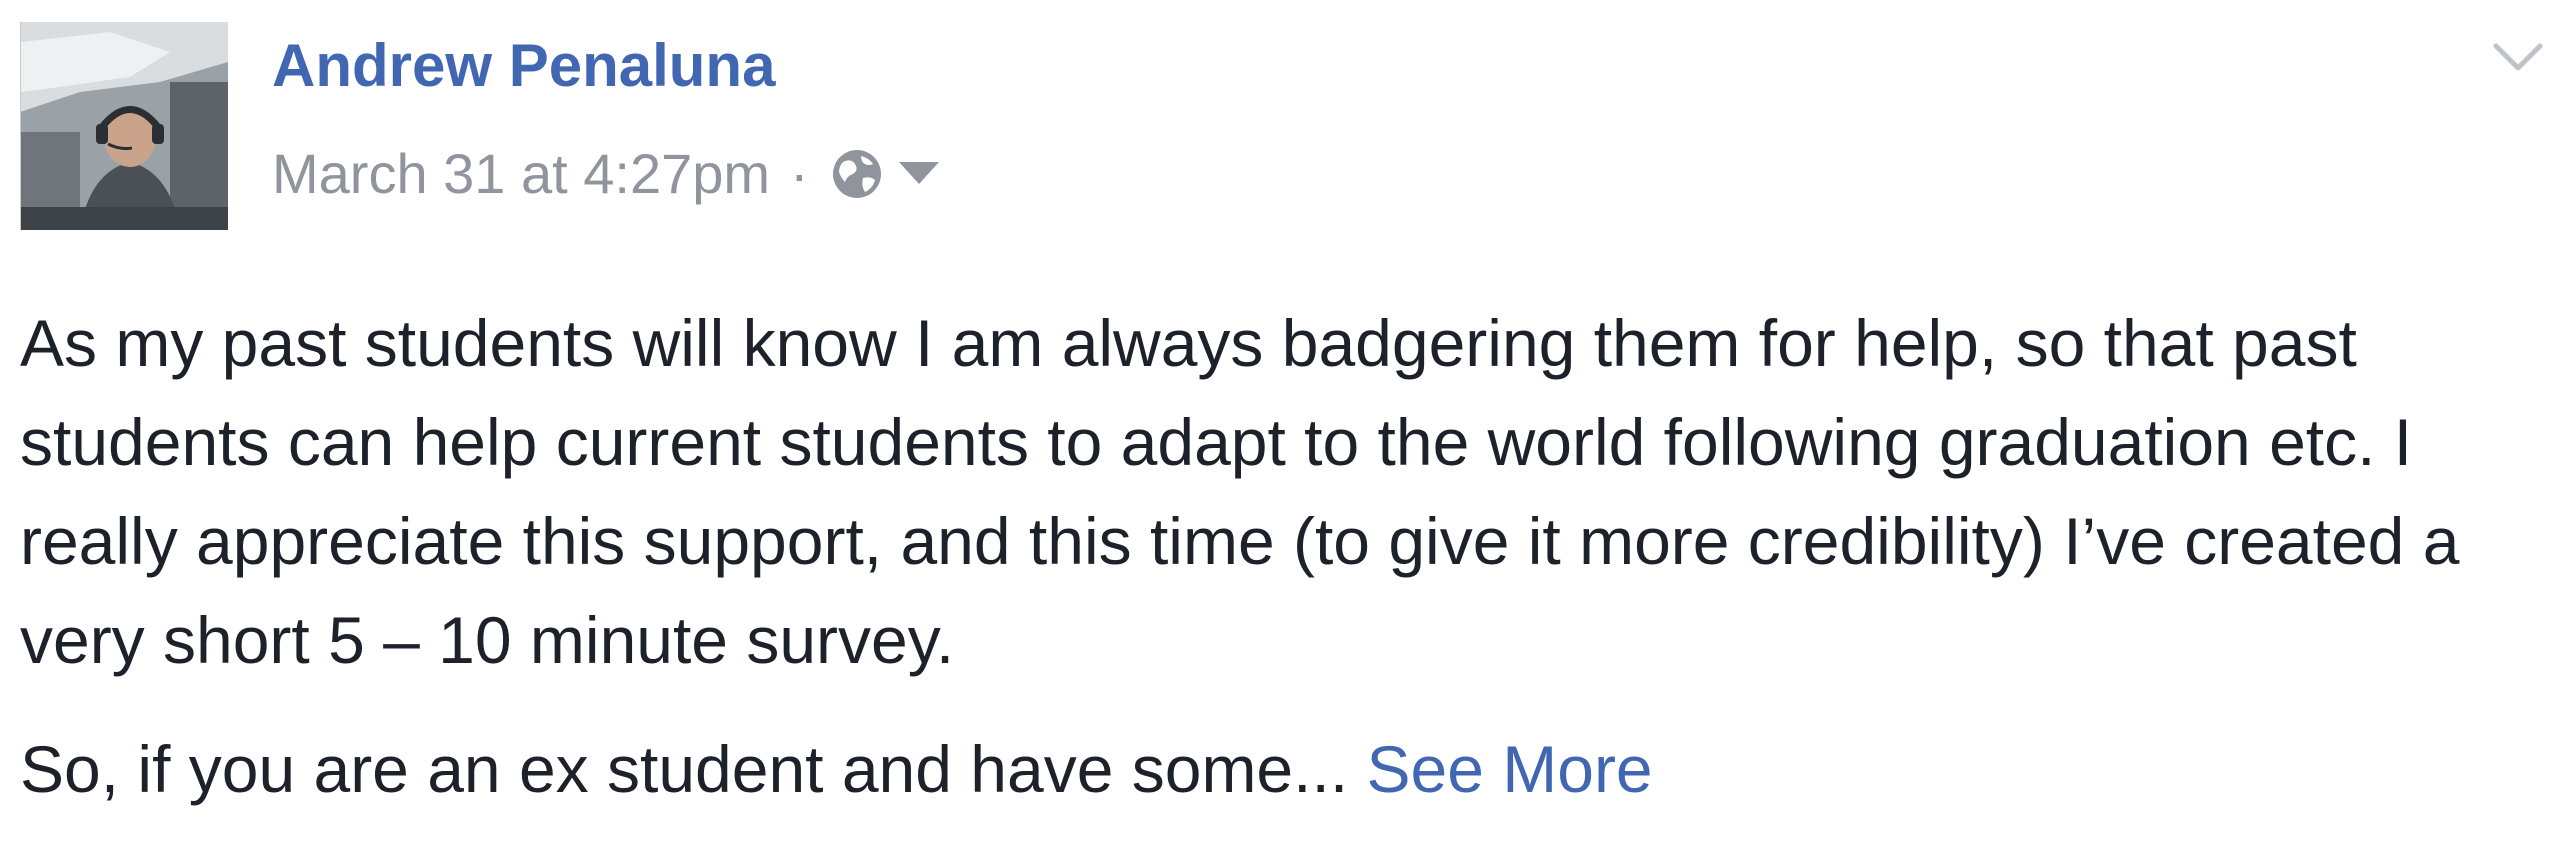 The image size is (2570, 858). I want to click on post-timestamp: March 31 at 4:27pm, so click(521, 174).